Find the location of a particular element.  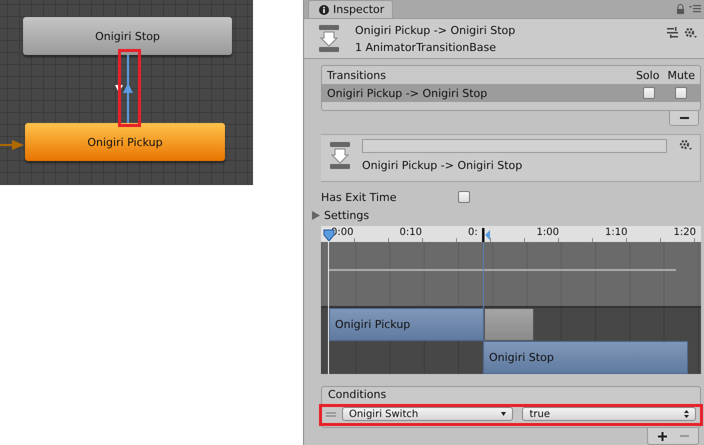

time-label: 1:00 is located at coordinates (547, 232).